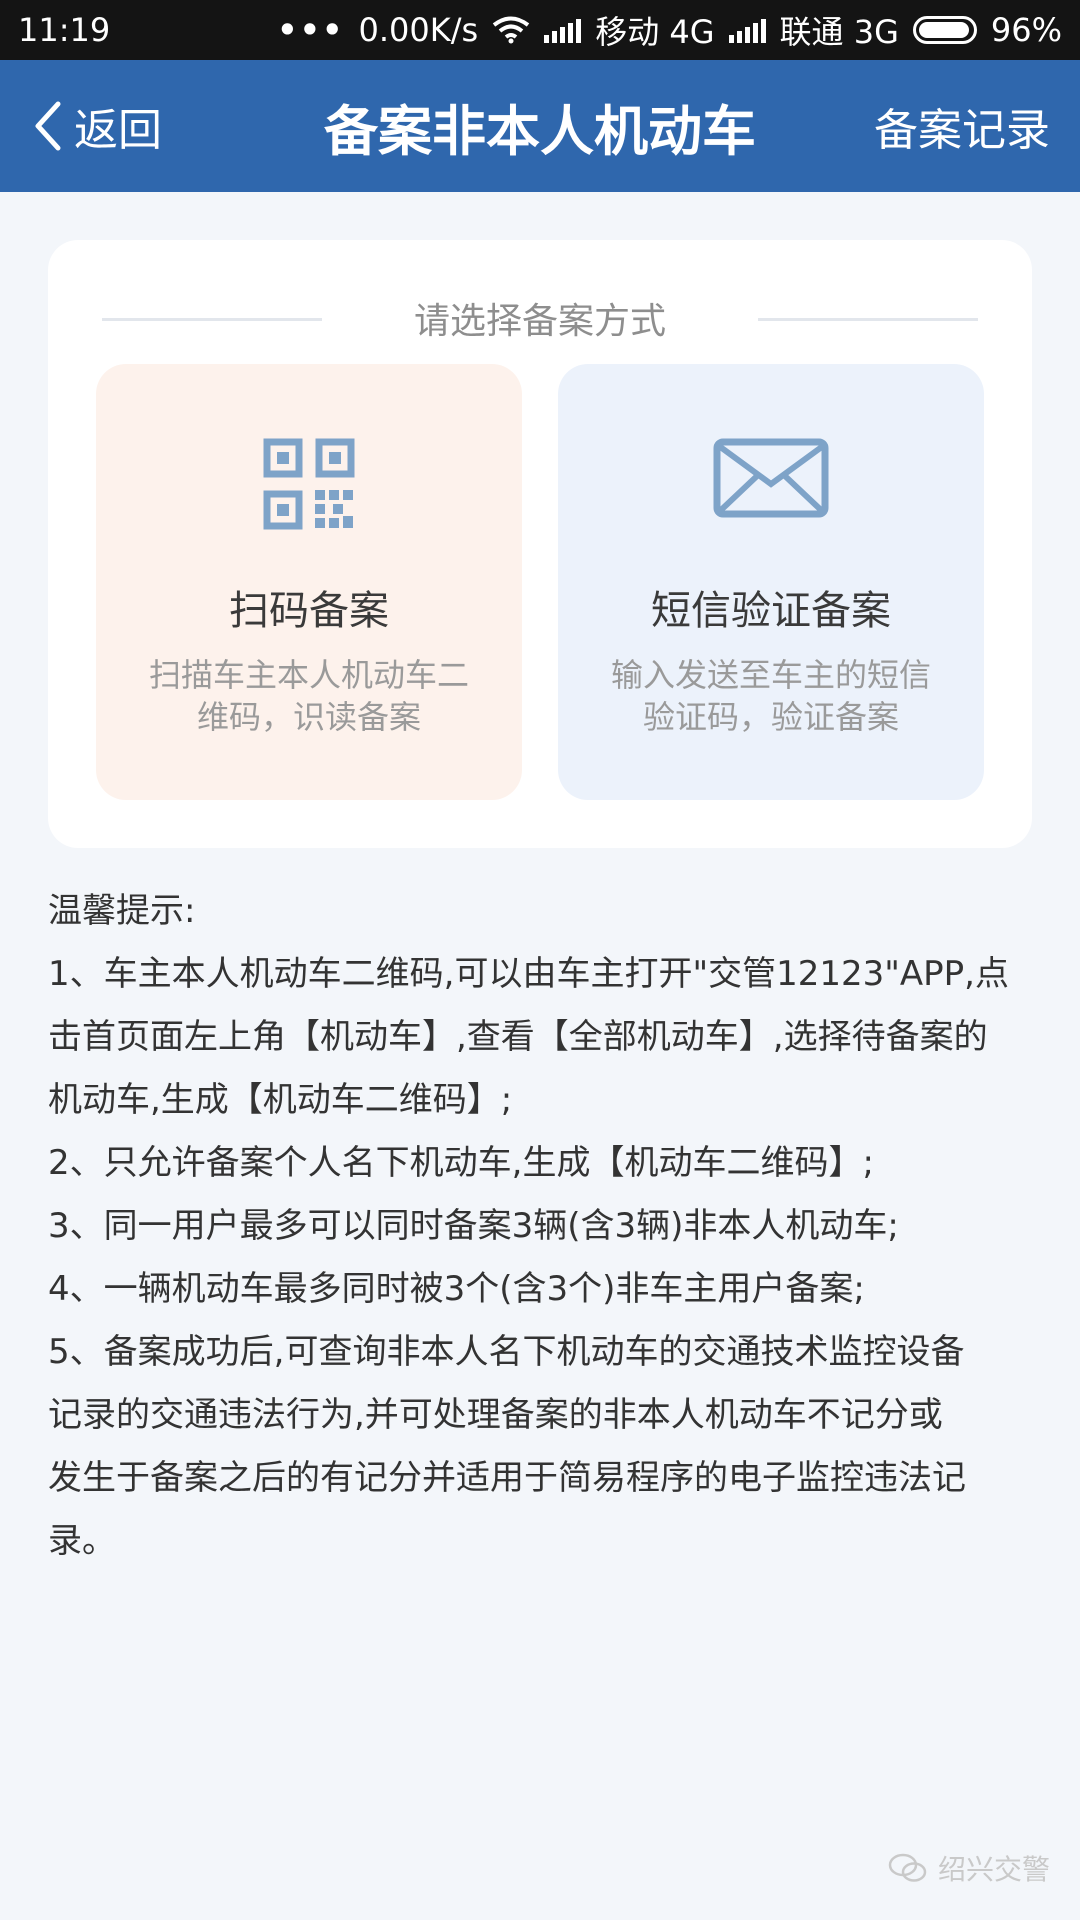 This screenshot has height=1920, width=1080. Describe the element at coordinates (212, 319) in the screenshot. I see `divider-left` at that location.